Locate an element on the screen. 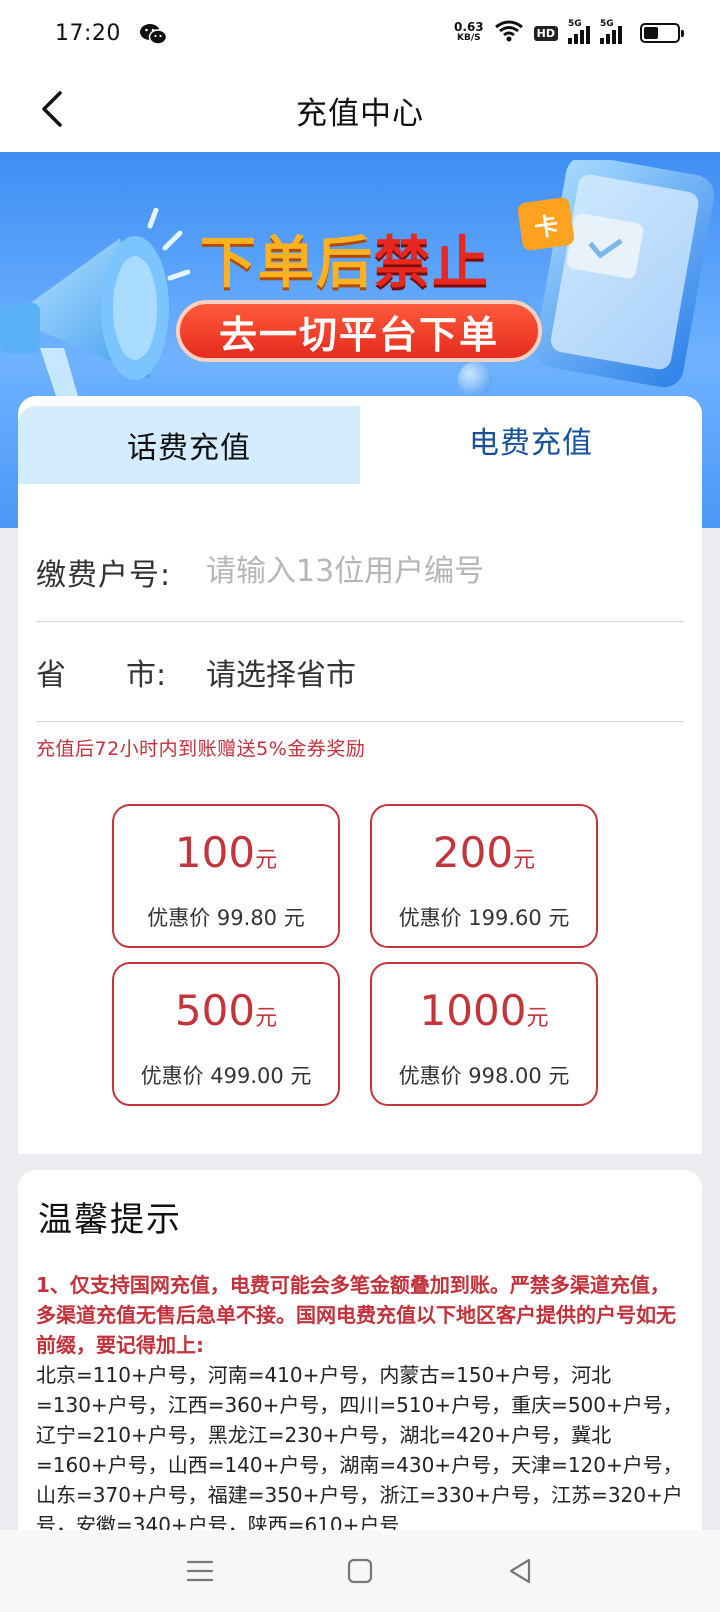 The height and width of the screenshot is (1612, 720). net-speed-value: 0.63 is located at coordinates (469, 27).